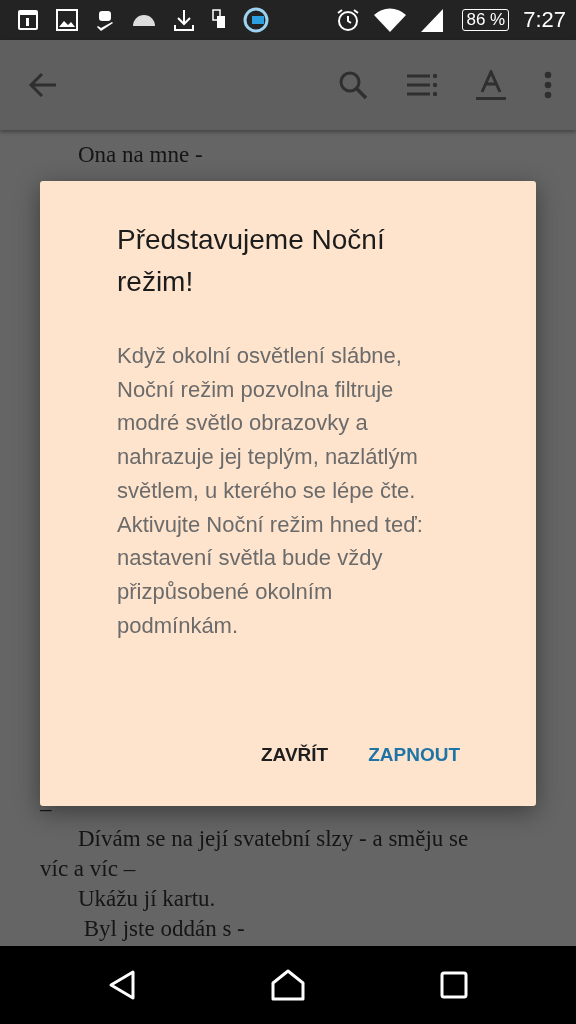 Image resolution: width=576 pixels, height=1024 pixels. What do you see at coordinates (454, 985) in the screenshot?
I see `recents-nav-icon` at bounding box center [454, 985].